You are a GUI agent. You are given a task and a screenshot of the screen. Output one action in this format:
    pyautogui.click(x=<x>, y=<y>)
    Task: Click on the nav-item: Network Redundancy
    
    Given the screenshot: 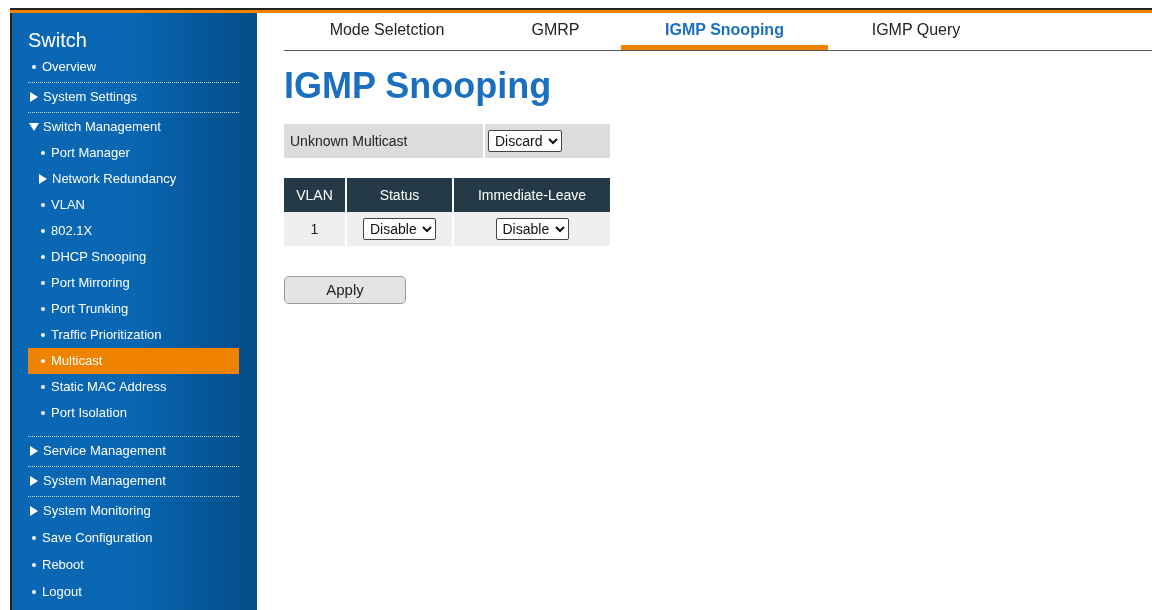 What is the action you would take?
    pyautogui.click(x=133, y=179)
    